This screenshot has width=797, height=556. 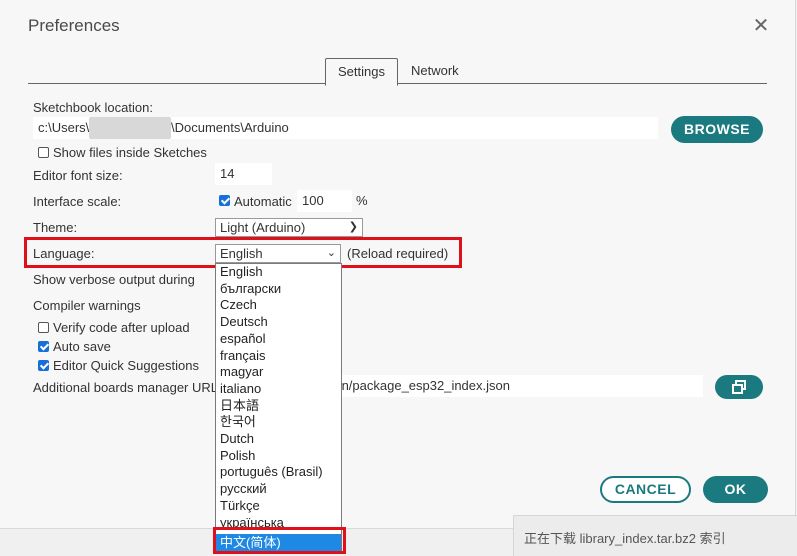 What do you see at coordinates (278, 253) in the screenshot?
I see `language-select: English ⌄` at bounding box center [278, 253].